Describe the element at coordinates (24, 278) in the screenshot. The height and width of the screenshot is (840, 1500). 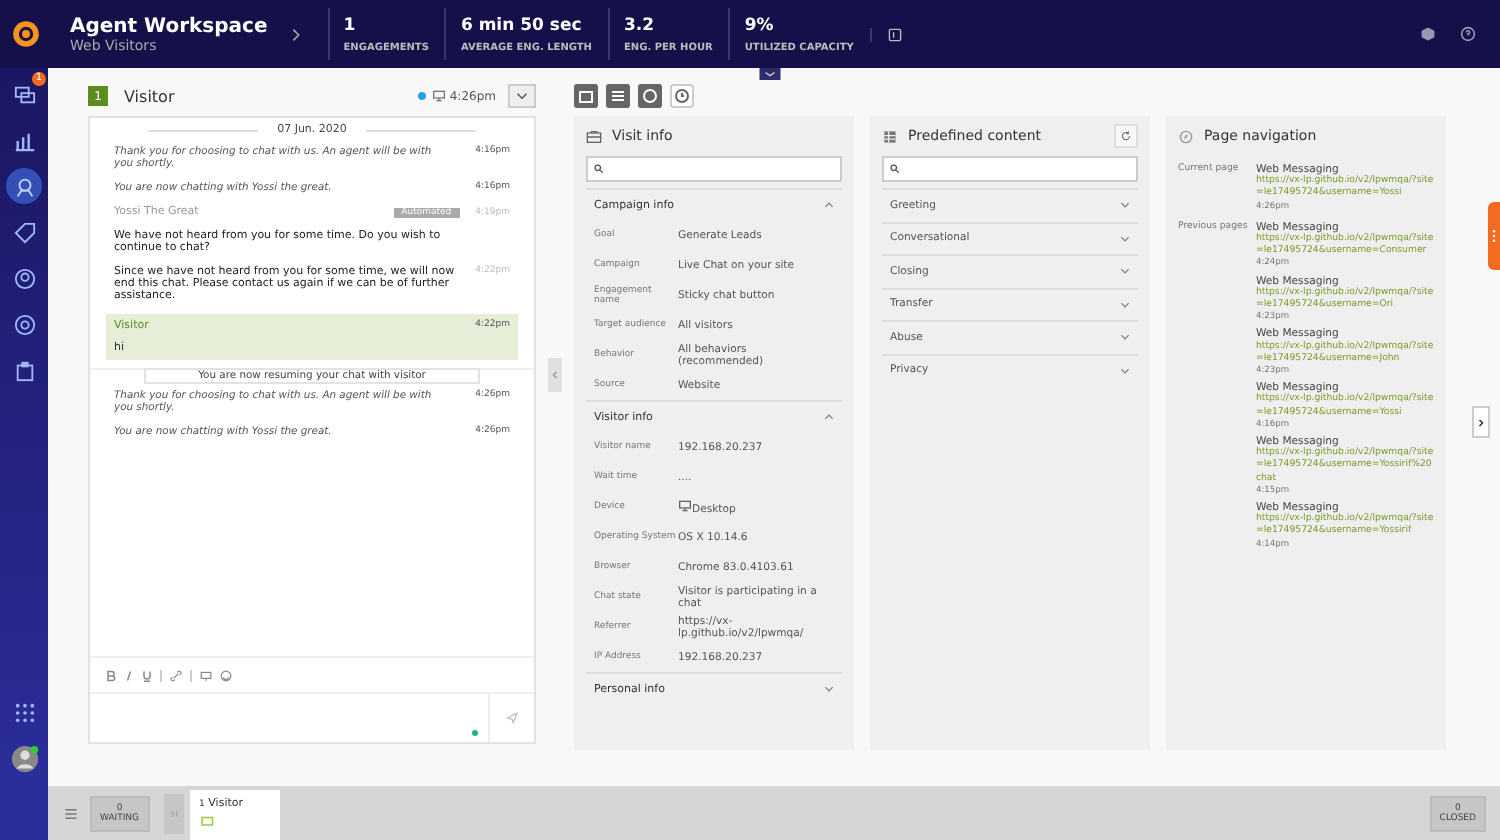
I see `user-circle-icon` at that location.